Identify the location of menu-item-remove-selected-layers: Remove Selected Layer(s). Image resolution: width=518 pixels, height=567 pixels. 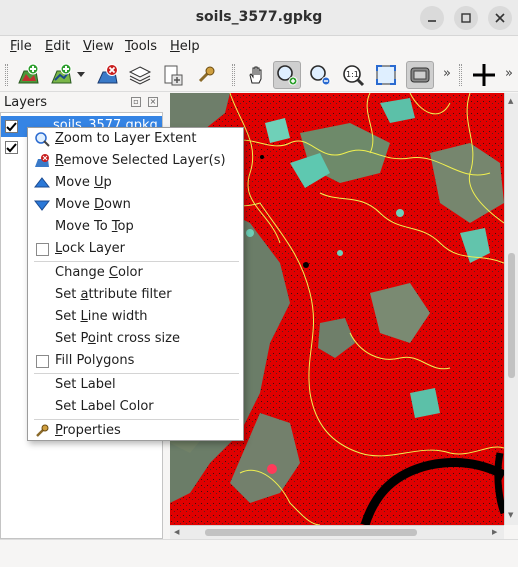
(135, 161).